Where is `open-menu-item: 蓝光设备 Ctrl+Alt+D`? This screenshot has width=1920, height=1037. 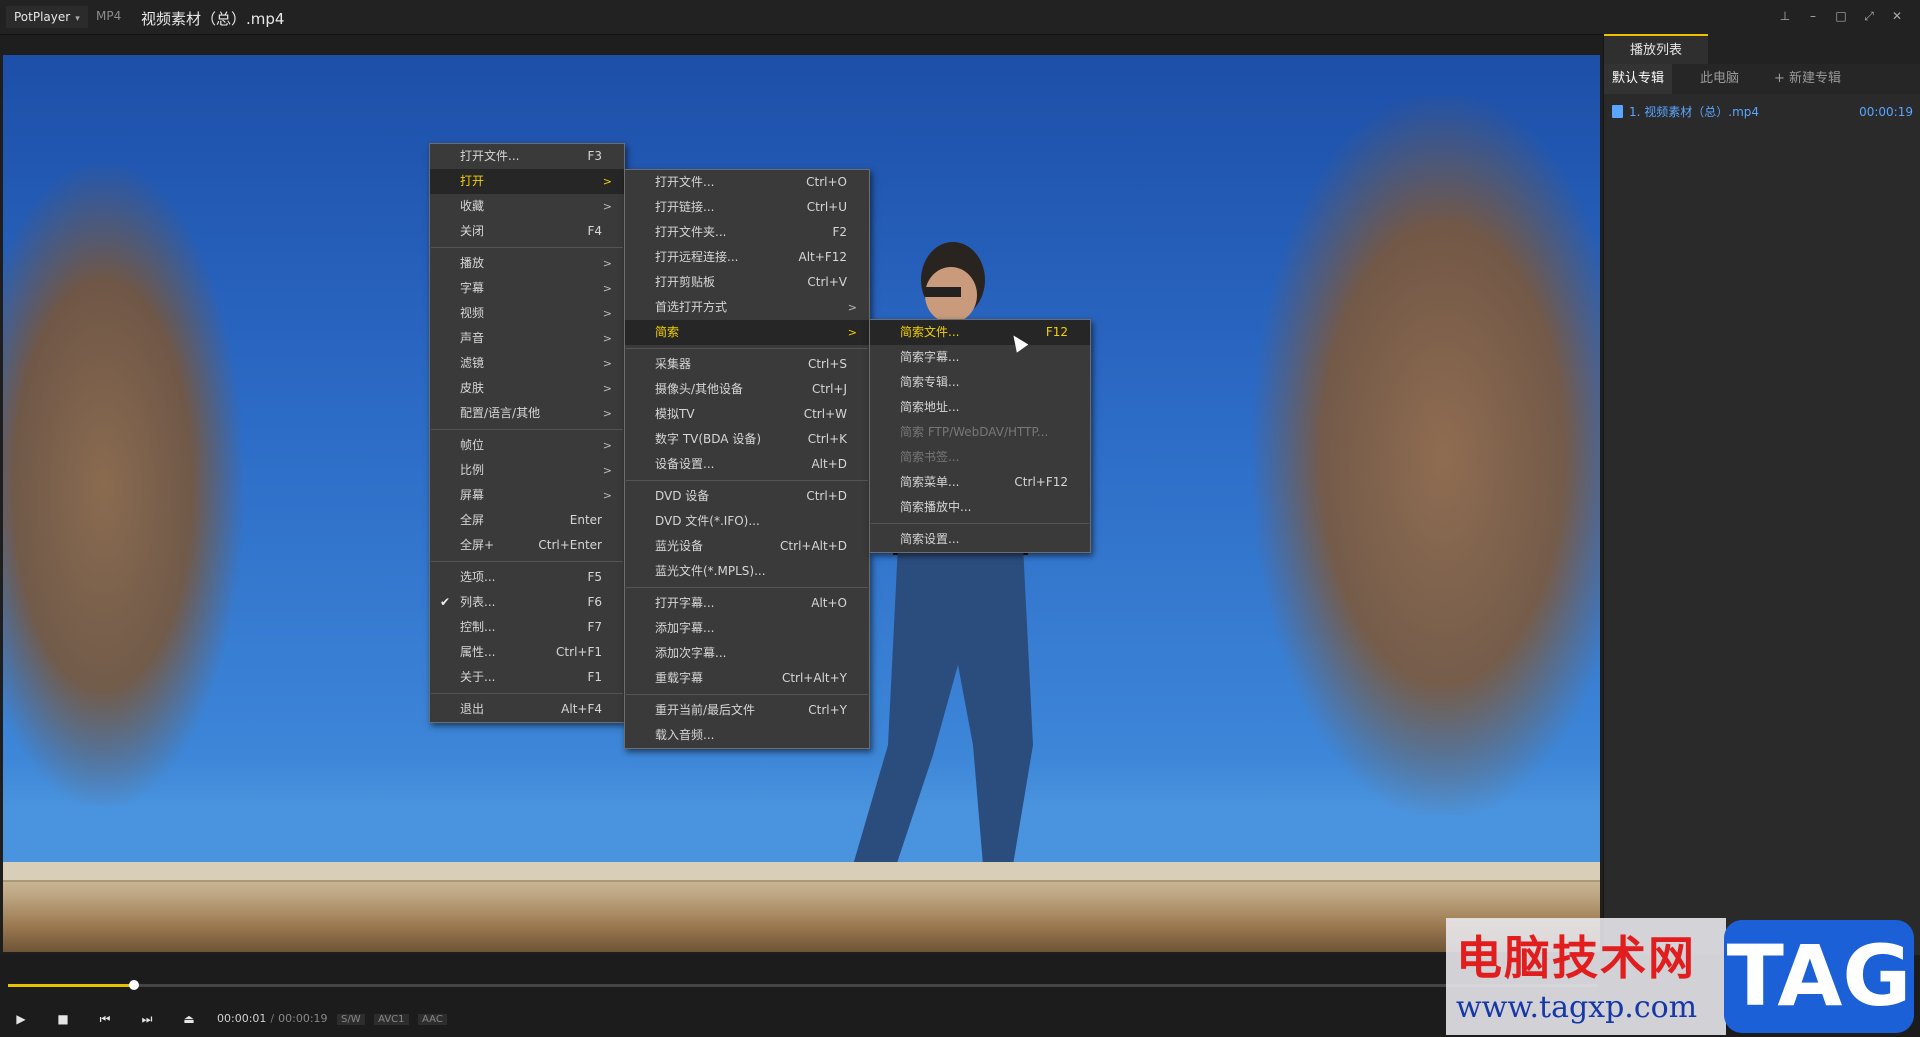
open-menu-item: 蓝光设备 Ctrl+Alt+D is located at coordinates (747, 546).